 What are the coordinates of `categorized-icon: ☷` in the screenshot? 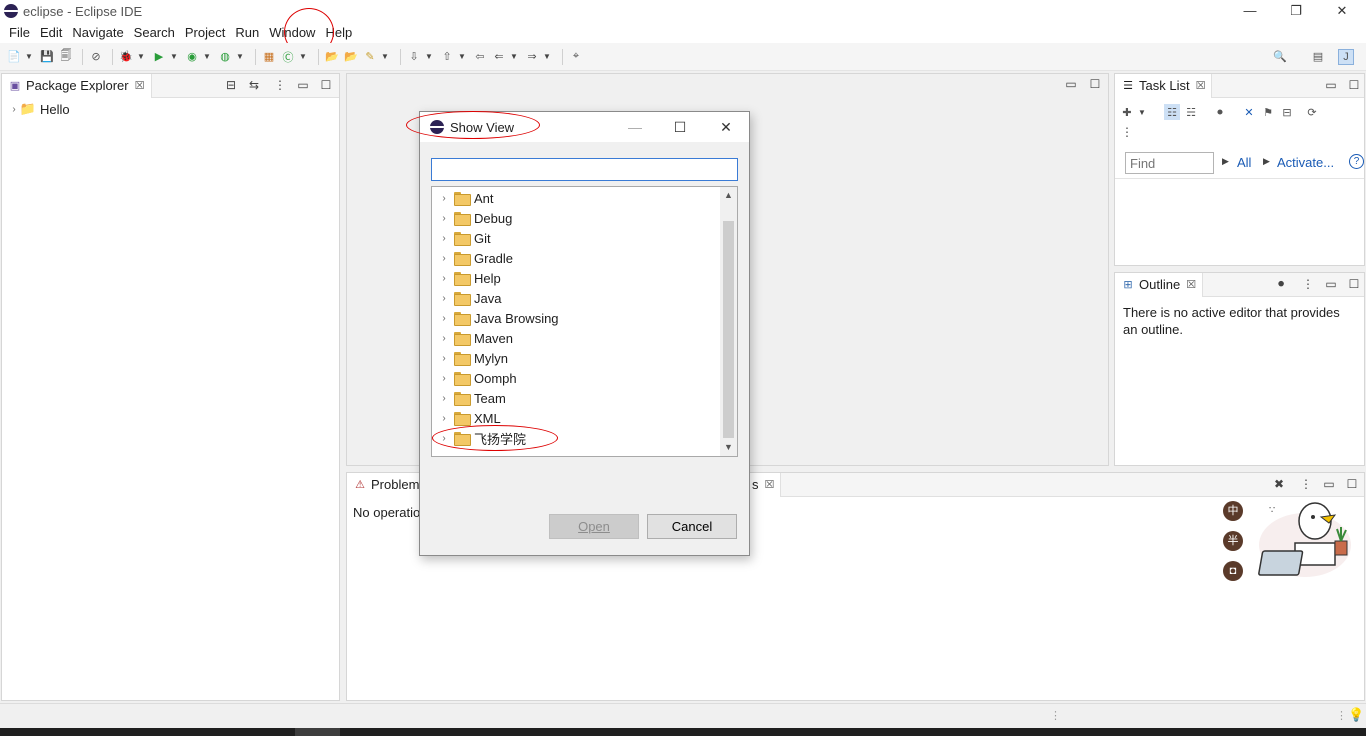 It's located at (1172, 112).